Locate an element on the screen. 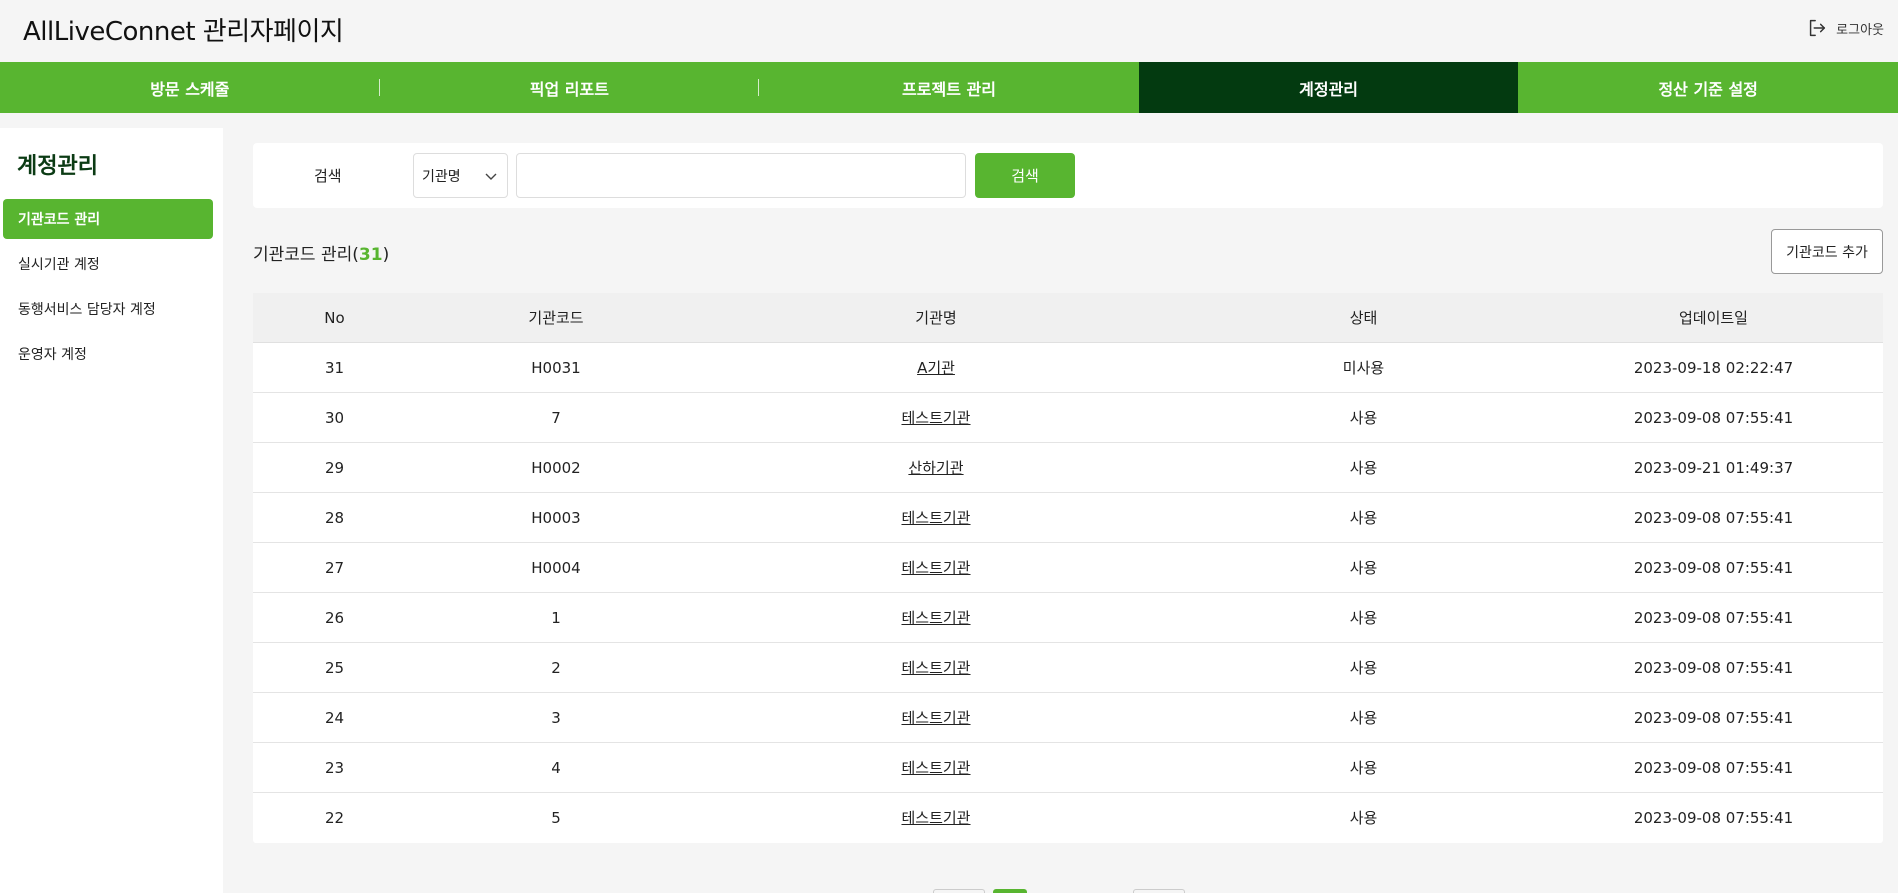 The height and width of the screenshot is (893, 1898). logout-button: 로그아웃 is located at coordinates (1845, 28).